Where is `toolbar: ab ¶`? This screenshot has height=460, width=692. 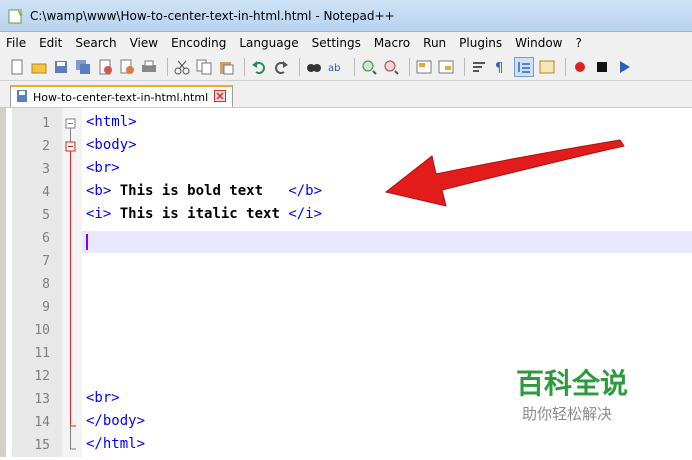
toolbar: ab ¶ is located at coordinates (346, 67).